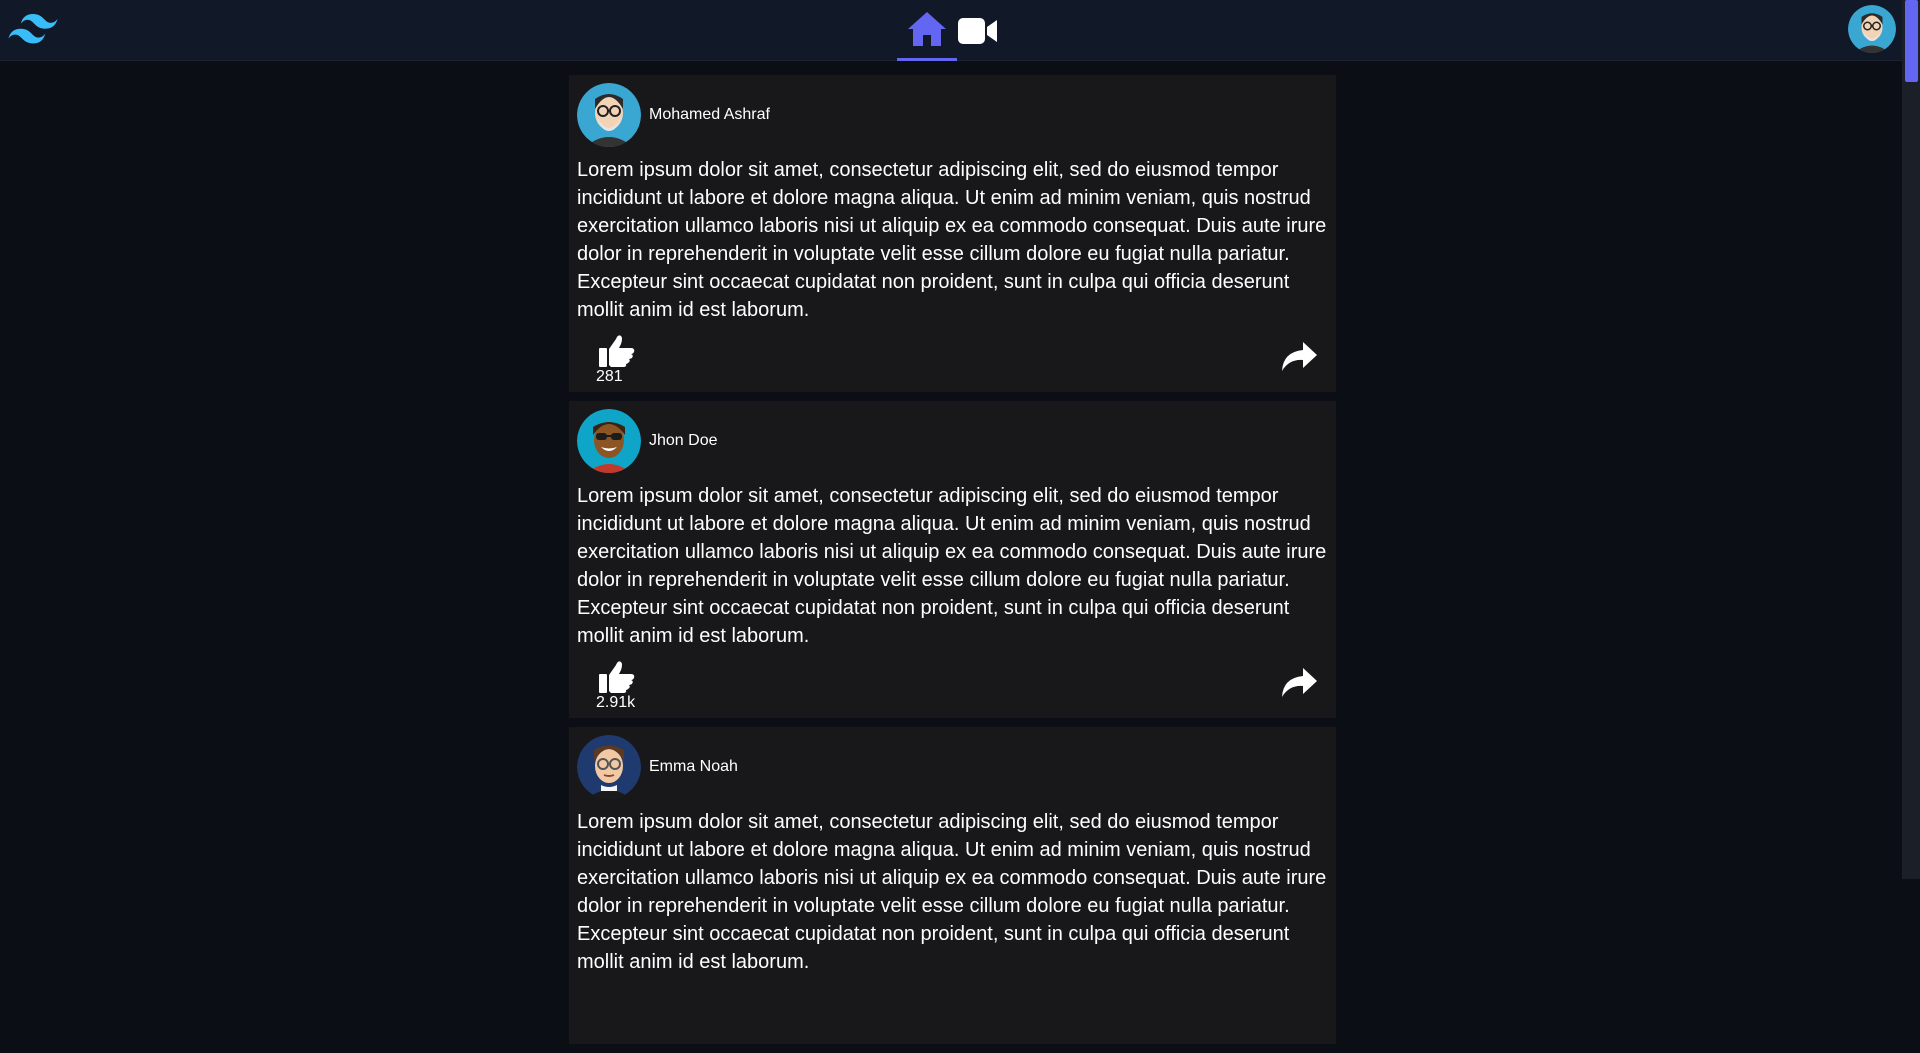  Describe the element at coordinates (952, 115) in the screenshot. I see `post-header: Mohamed Ashraf` at that location.